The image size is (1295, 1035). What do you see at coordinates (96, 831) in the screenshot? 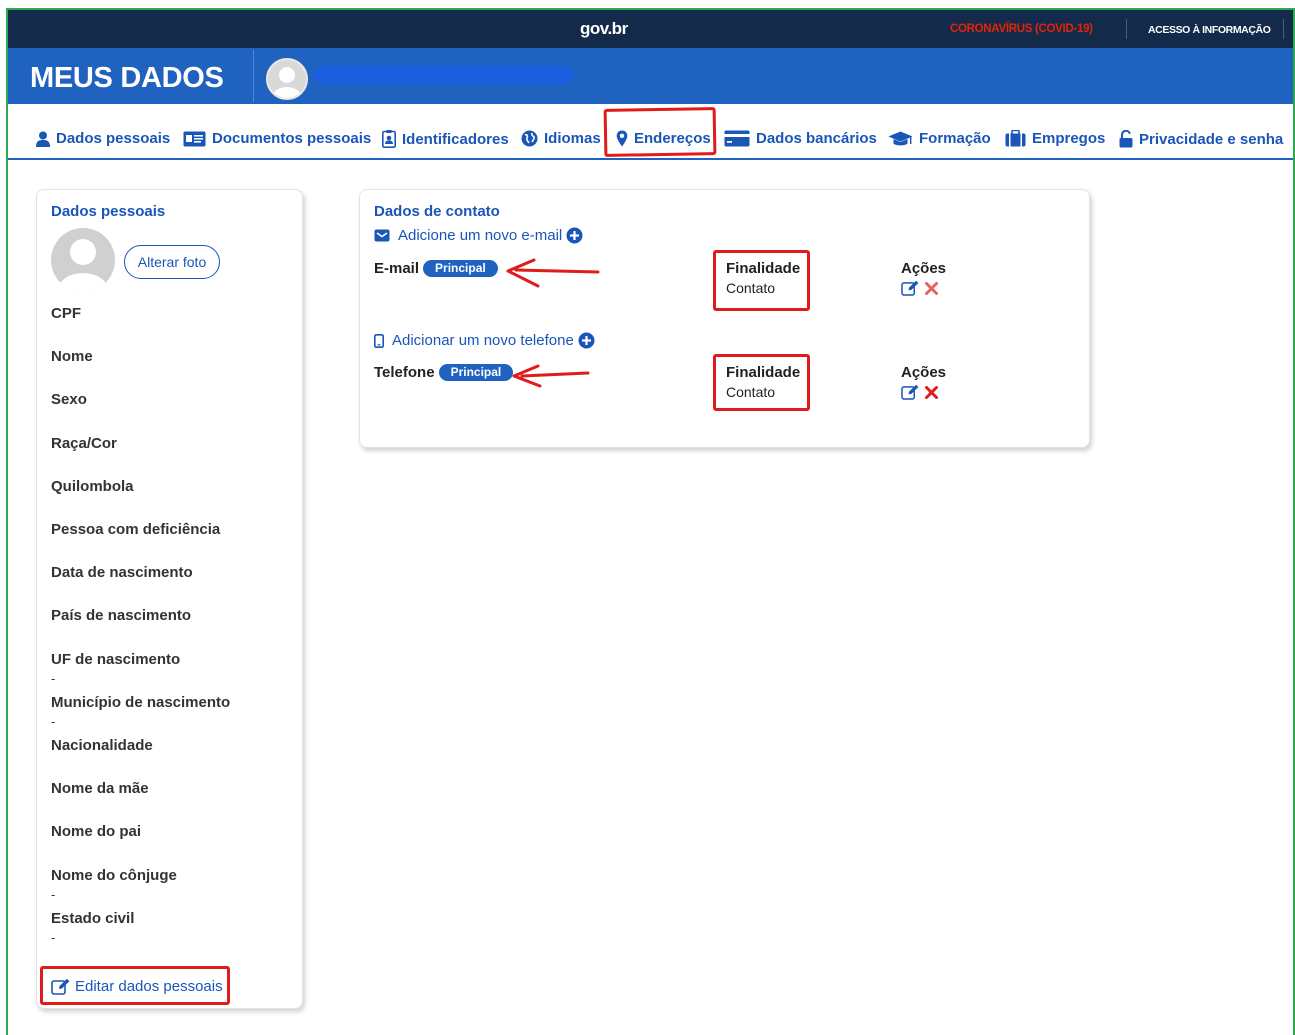
I see `field-label: Nome do pai` at bounding box center [96, 831].